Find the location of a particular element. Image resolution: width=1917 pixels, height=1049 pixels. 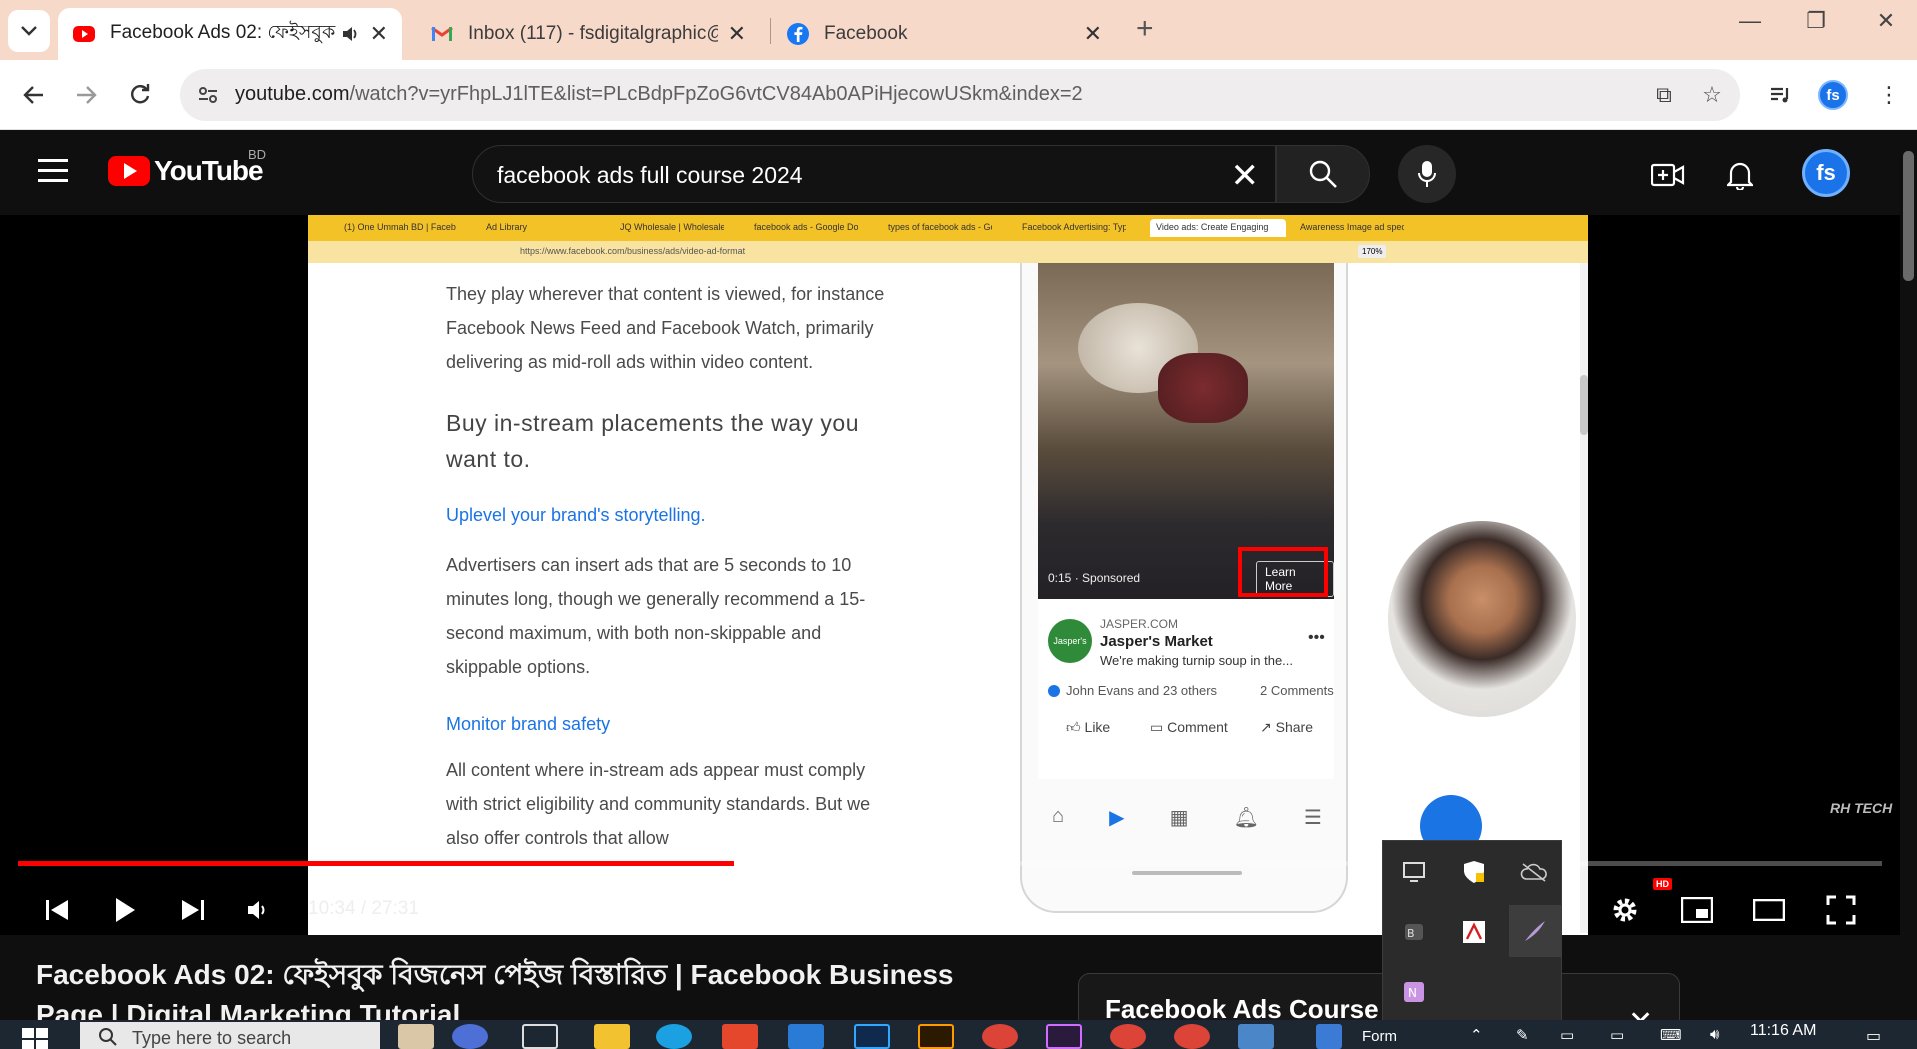

tab-search-button is located at coordinates (29, 31).